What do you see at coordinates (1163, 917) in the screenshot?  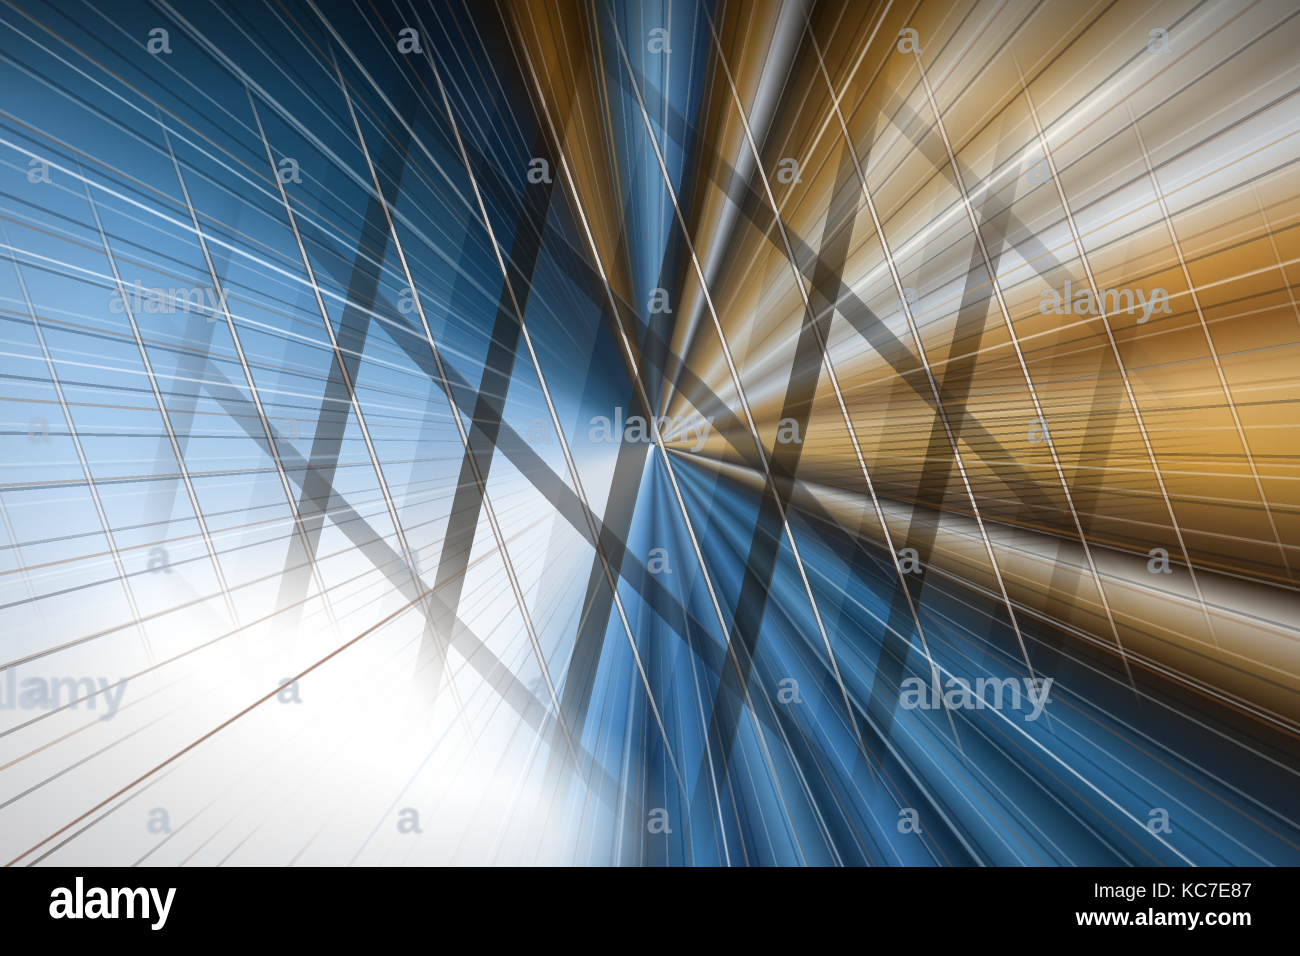 I see `alamy-url-text: www.alamy.com` at bounding box center [1163, 917].